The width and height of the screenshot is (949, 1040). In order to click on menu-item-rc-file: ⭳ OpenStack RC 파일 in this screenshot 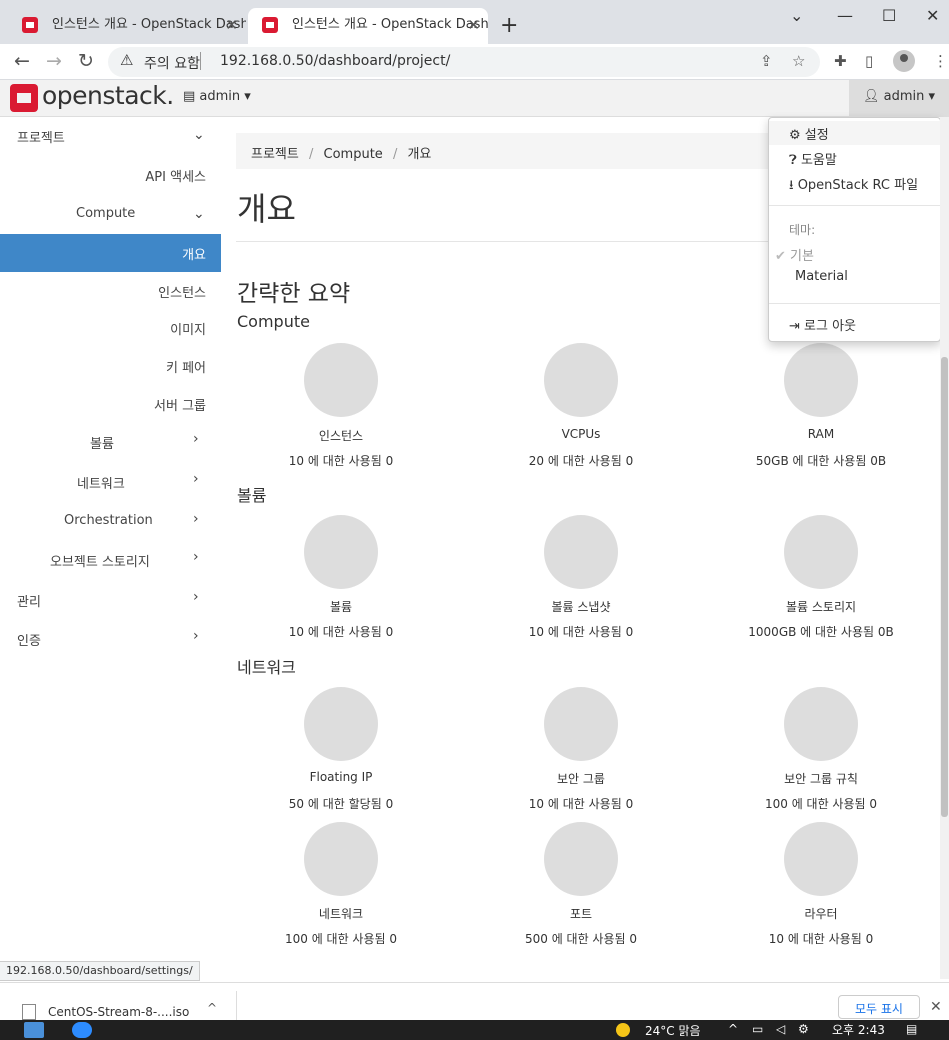, I will do `click(854, 183)`.